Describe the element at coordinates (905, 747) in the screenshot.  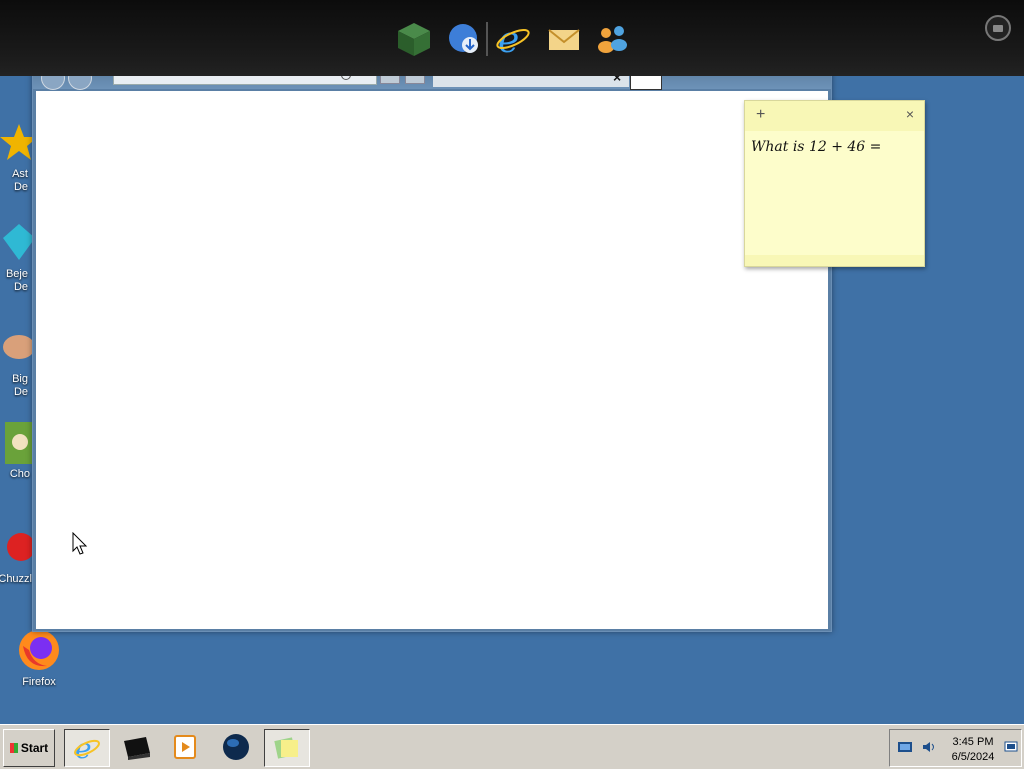
I see `network-icon` at that location.